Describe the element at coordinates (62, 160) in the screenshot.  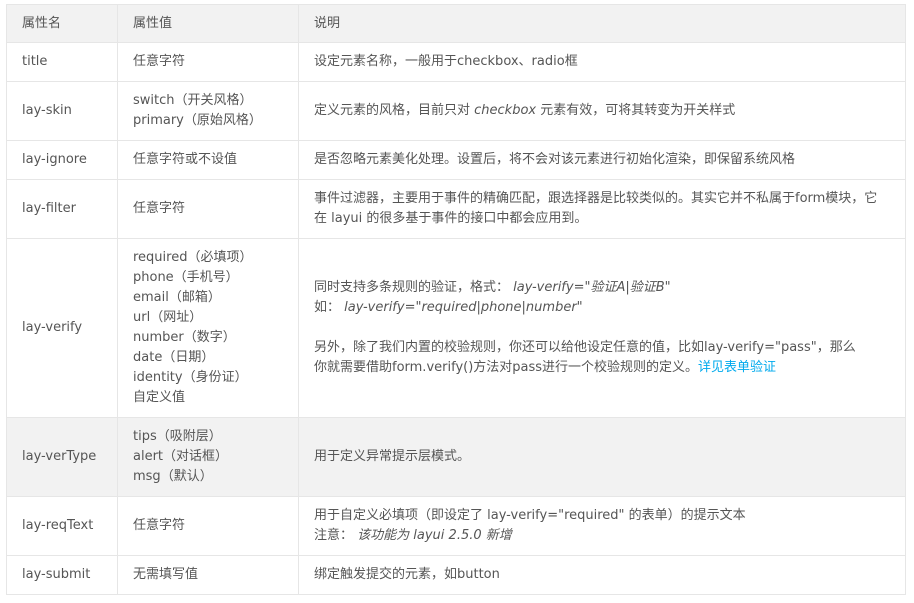
I see `attr-name: lay-ignore` at that location.